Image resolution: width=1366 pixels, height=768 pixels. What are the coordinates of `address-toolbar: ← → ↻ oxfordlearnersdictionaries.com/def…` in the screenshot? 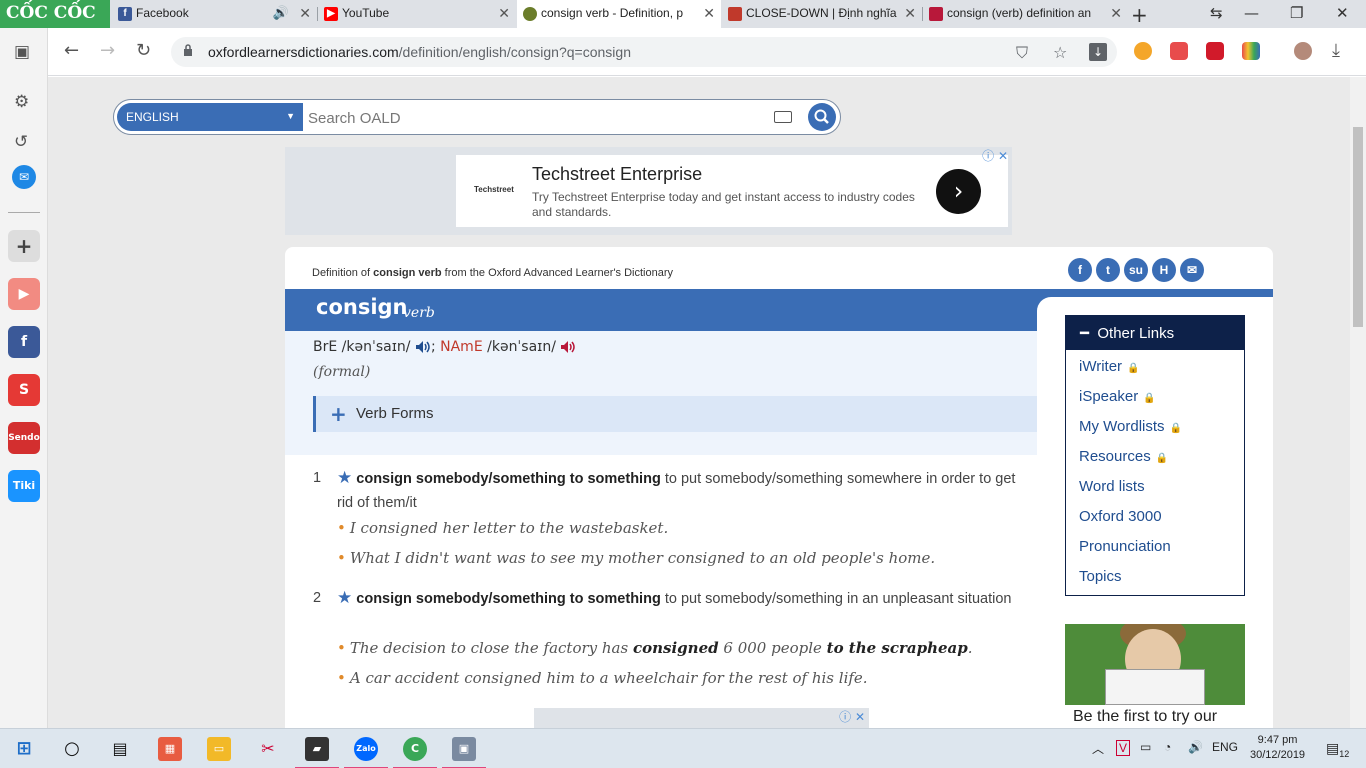 It's located at (683, 52).